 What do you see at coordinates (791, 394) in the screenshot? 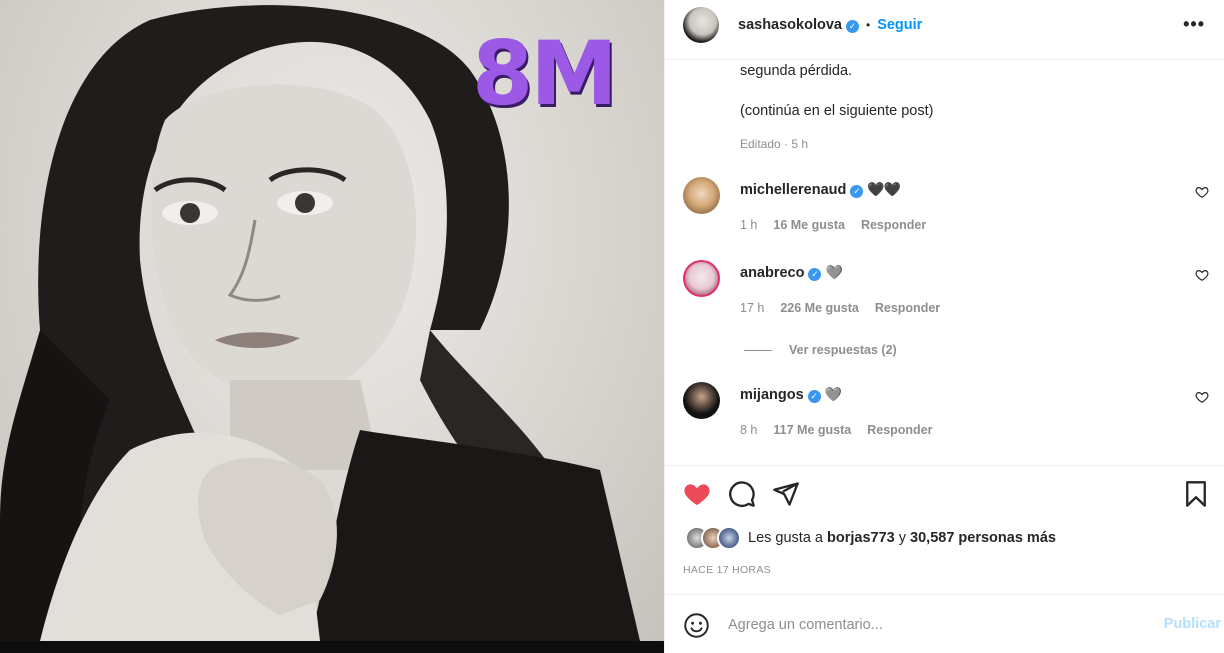
I see `comment-username: mijangos ✓ 🩶` at bounding box center [791, 394].